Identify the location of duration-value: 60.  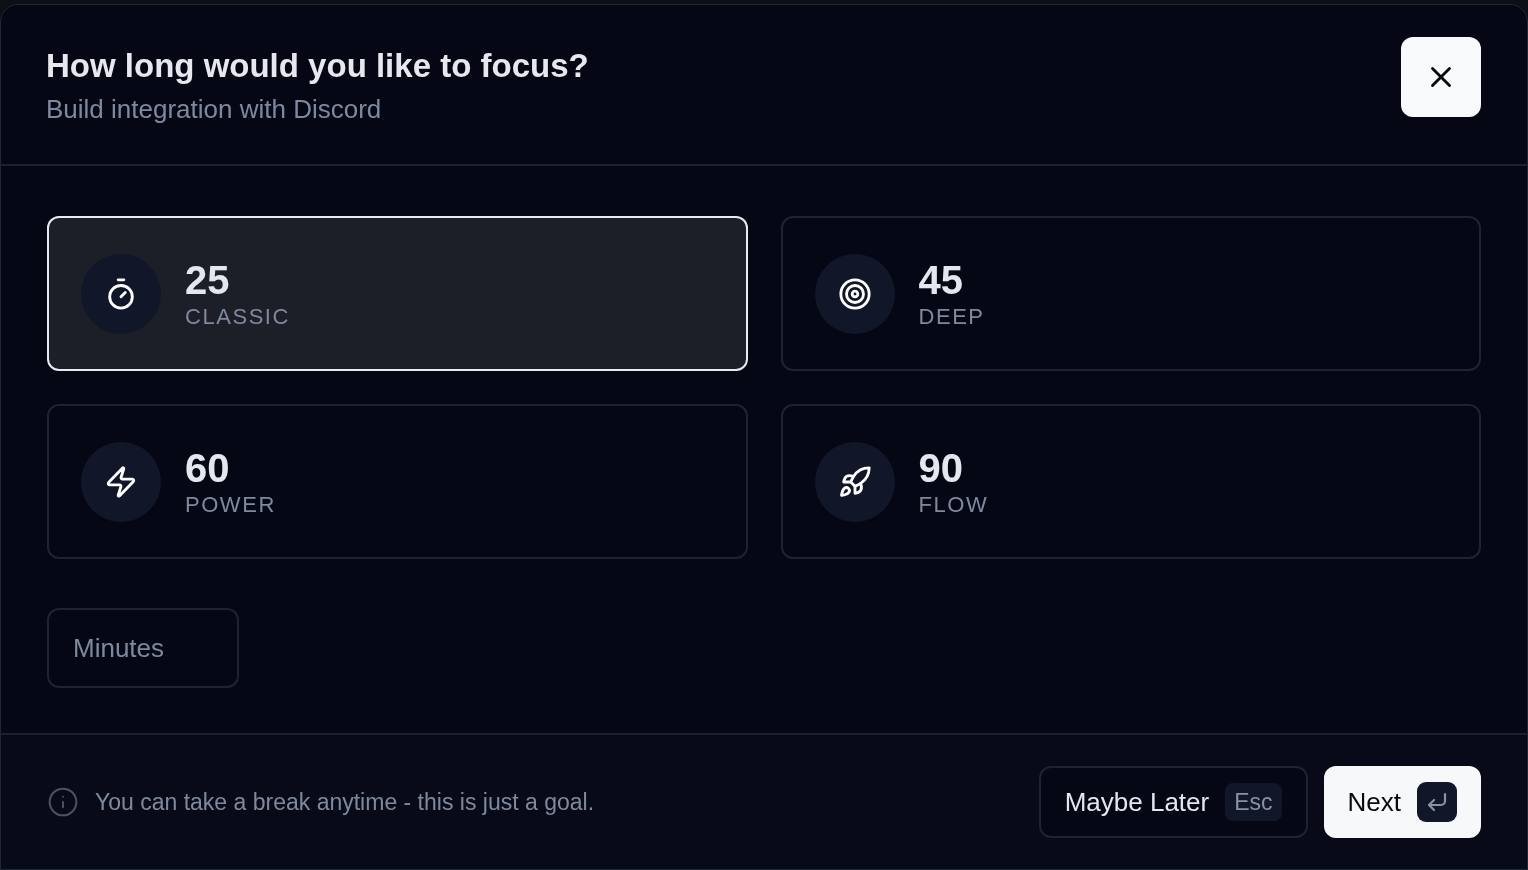
(208, 467).